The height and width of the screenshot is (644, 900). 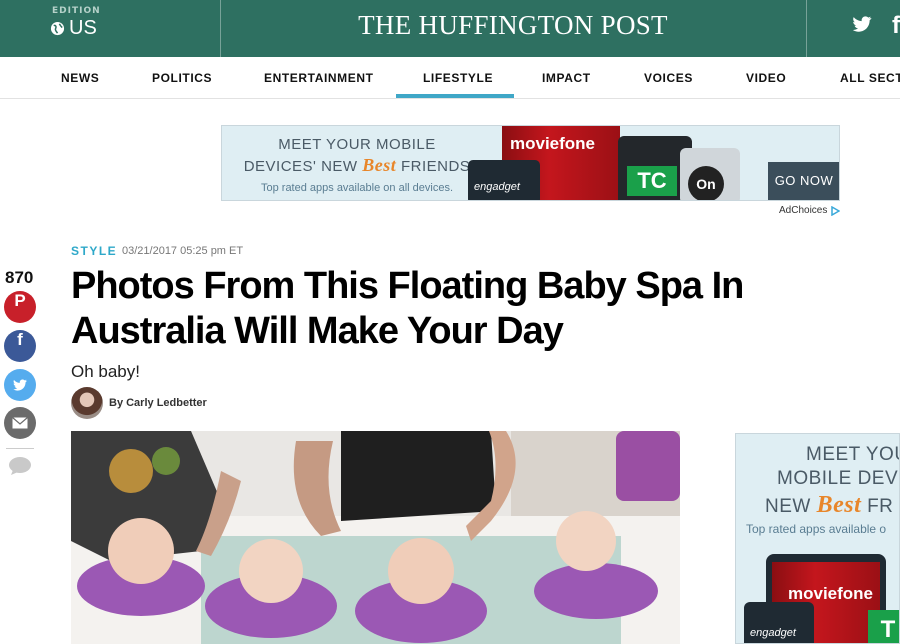 I want to click on author-avatar, so click(x=87, y=403).